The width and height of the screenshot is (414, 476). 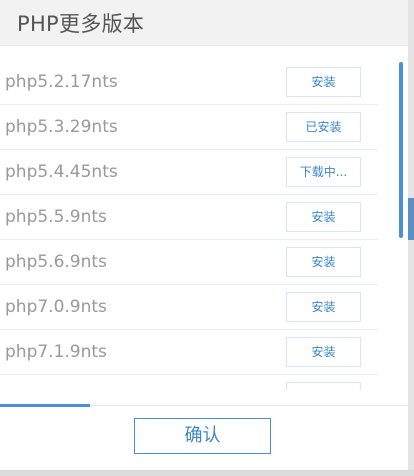 I want to click on version-name: php7.1.9nts, so click(x=56, y=352).